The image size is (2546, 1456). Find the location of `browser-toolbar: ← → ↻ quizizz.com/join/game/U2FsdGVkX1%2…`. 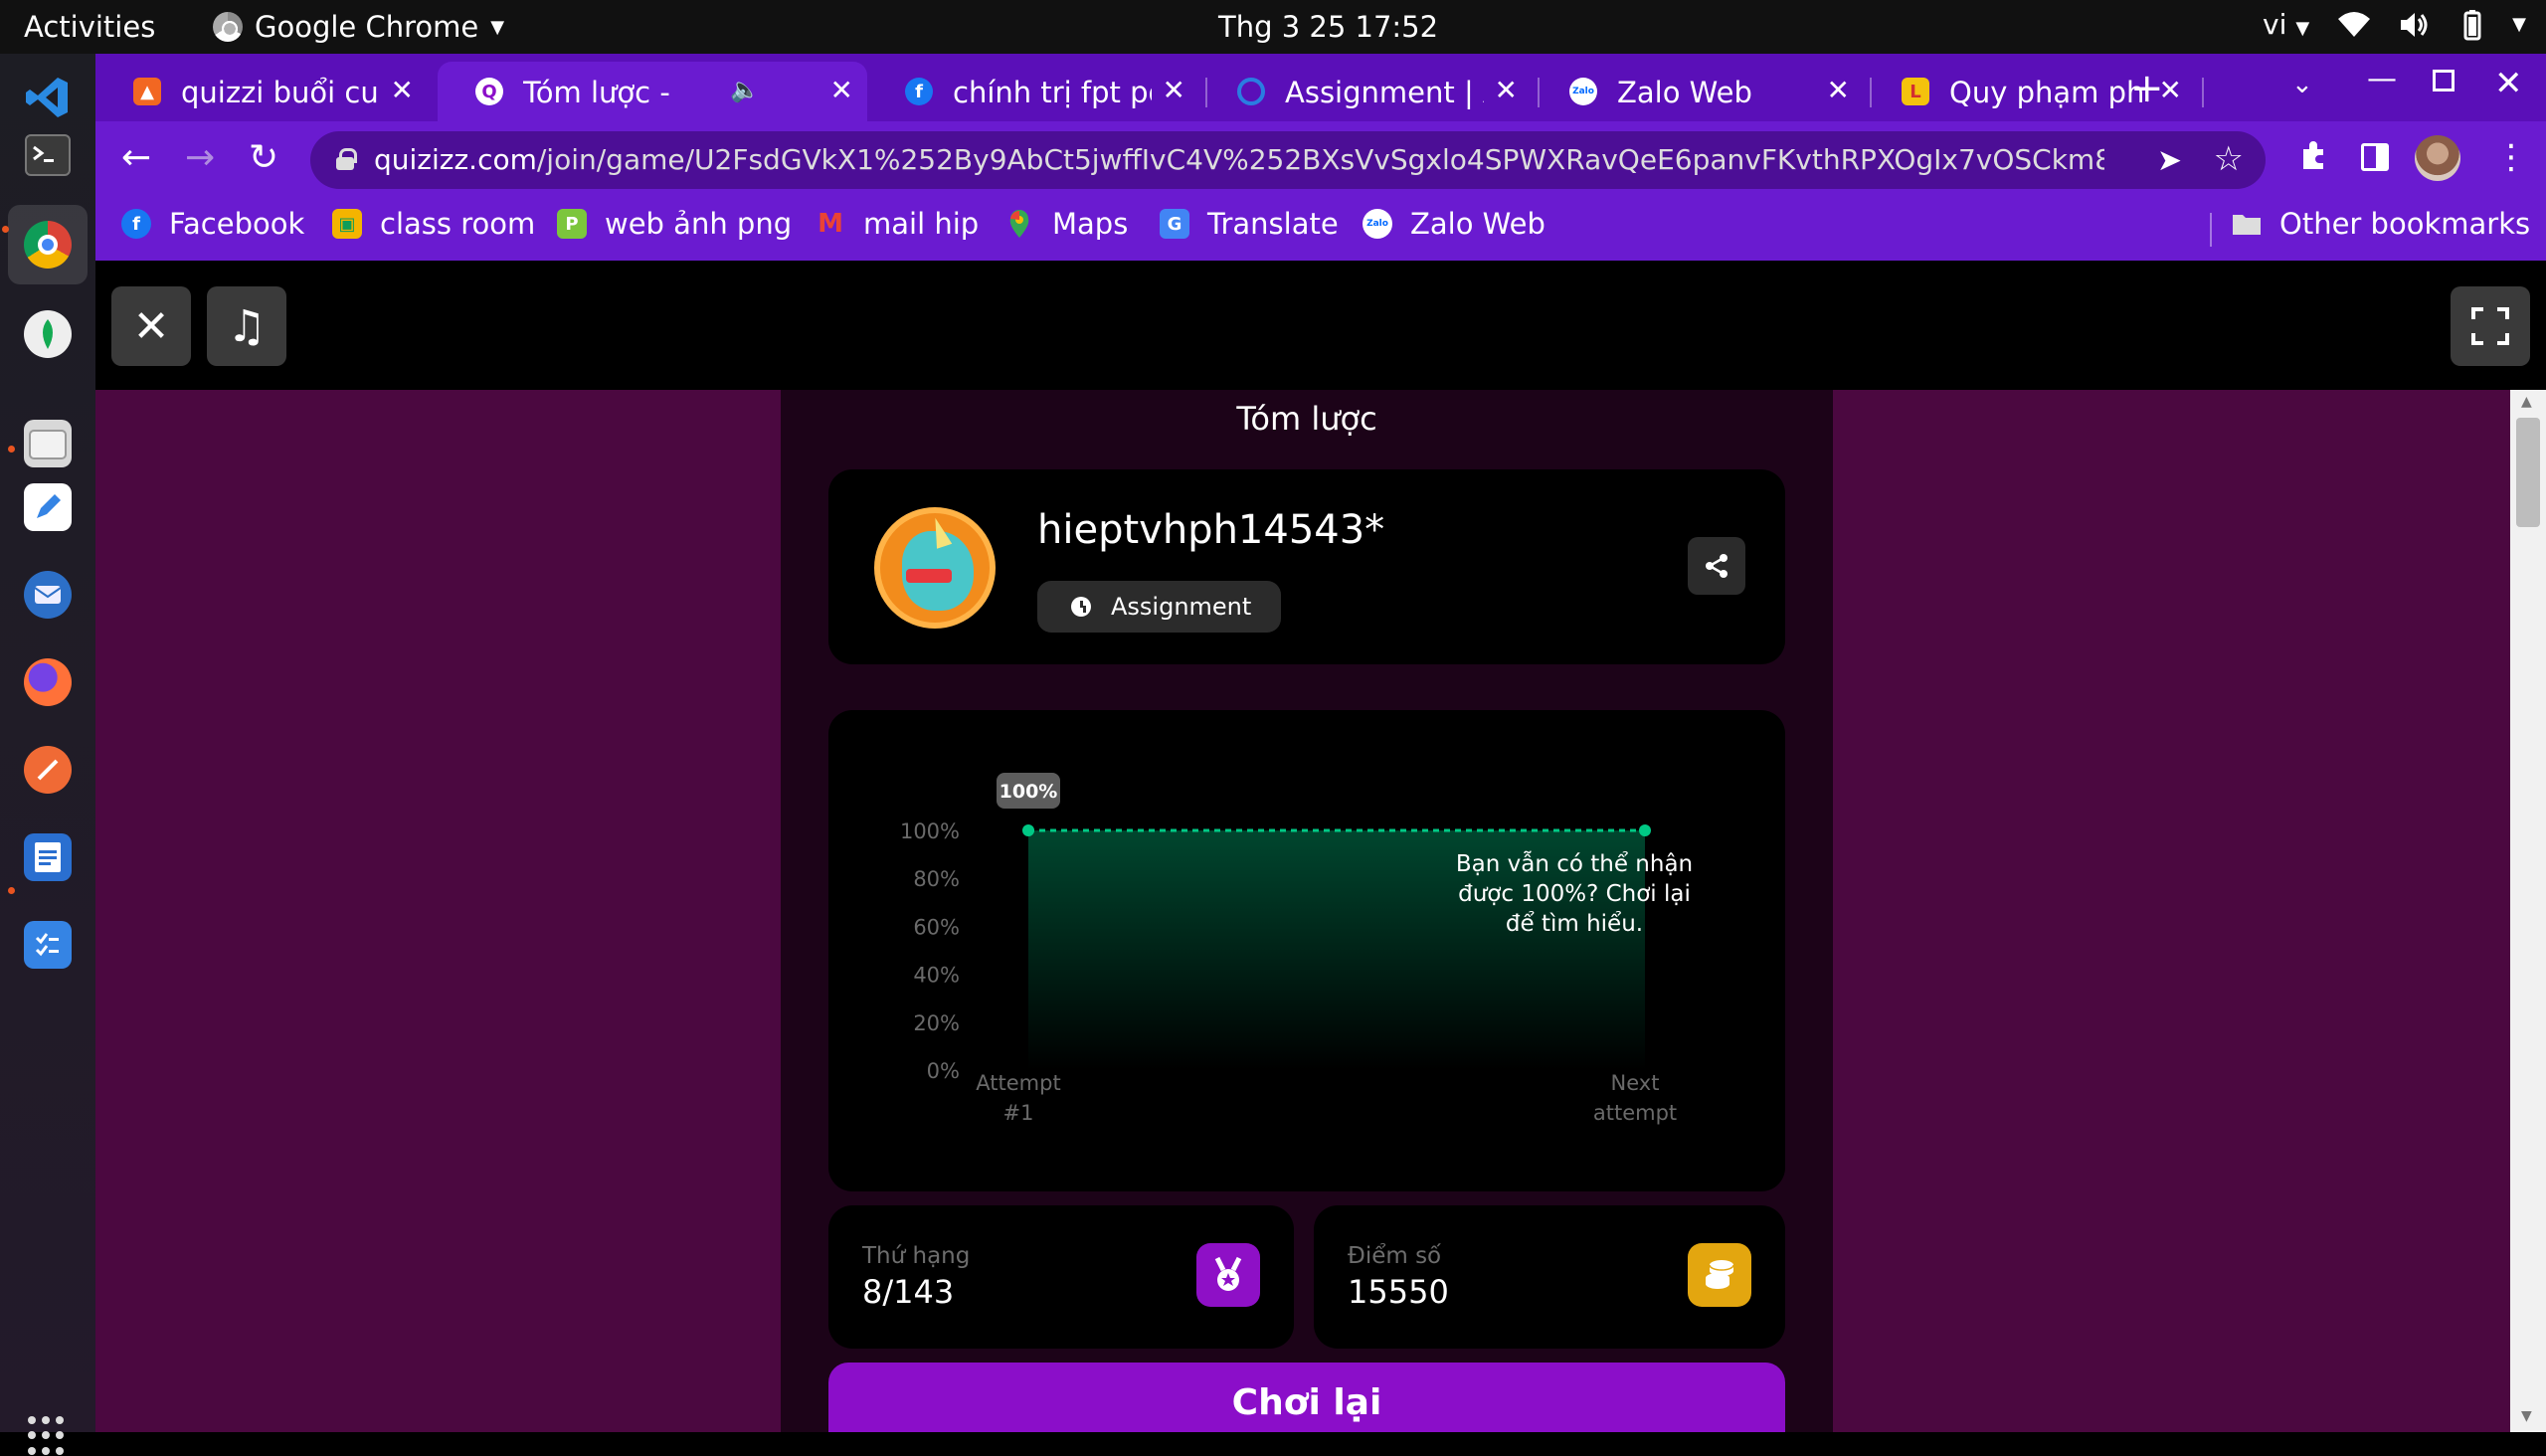

browser-toolbar: ← → ↻ quizizz.com/join/game/U2FsdGVkX1%2… is located at coordinates (1320, 160).